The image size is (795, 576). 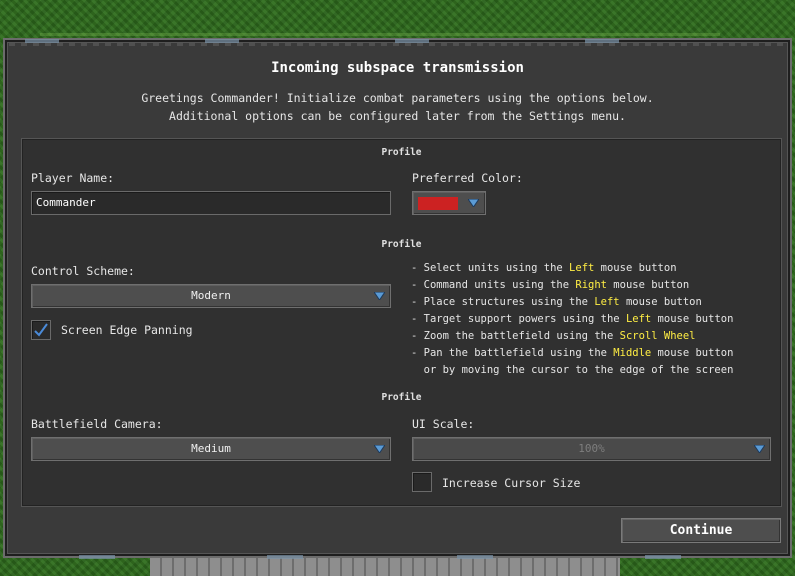 I want to click on preferred-color-label: Preferred Color:, so click(x=467, y=178).